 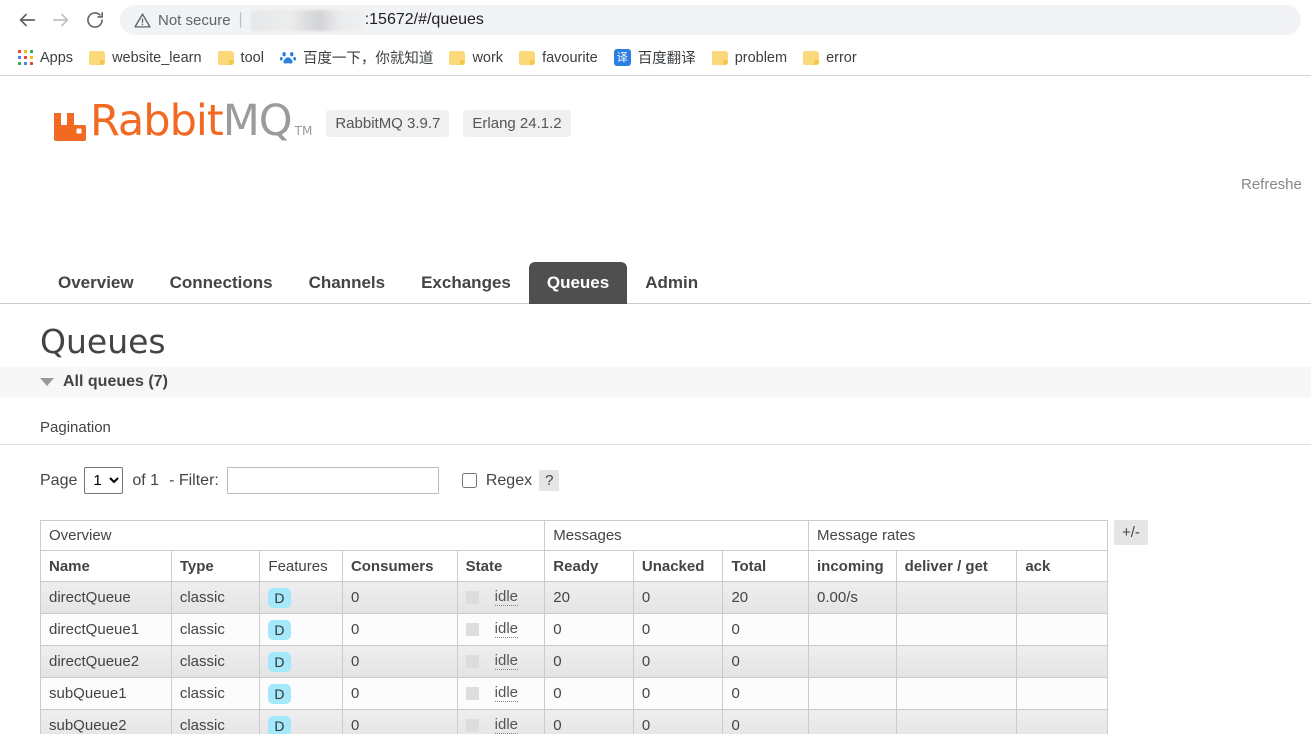 I want to click on tab-channels: Channels, so click(x=347, y=283).